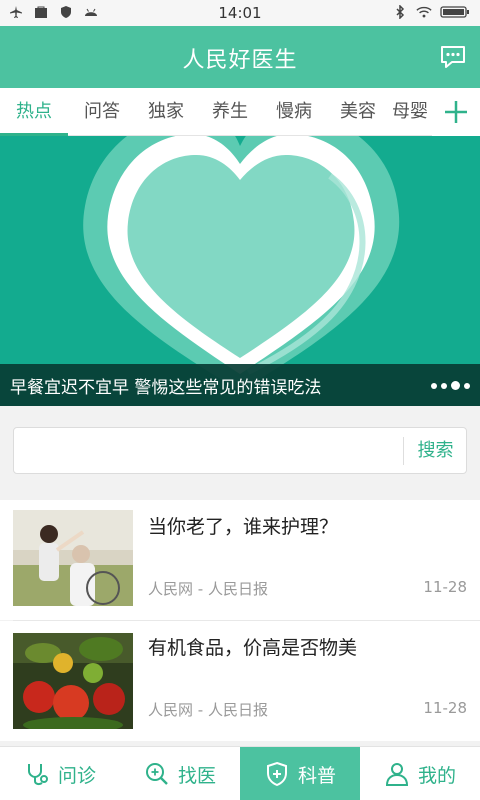 The width and height of the screenshot is (480, 800). I want to click on app-title: 人民好医生, so click(240, 60).